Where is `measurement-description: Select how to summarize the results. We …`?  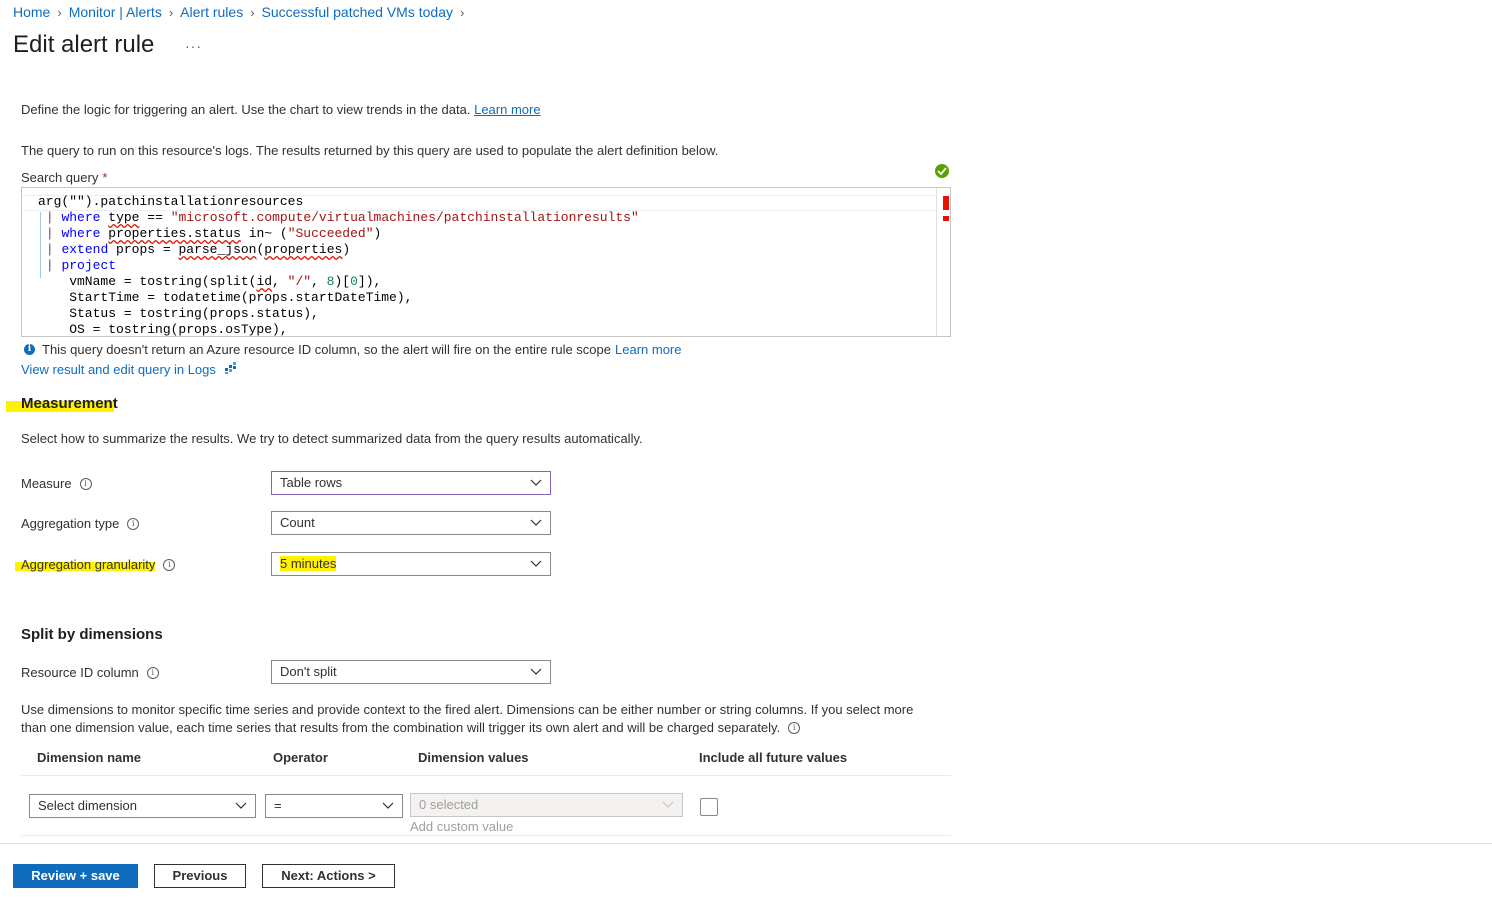
measurement-description: Select how to summarize the results. We … is located at coordinates (332, 438).